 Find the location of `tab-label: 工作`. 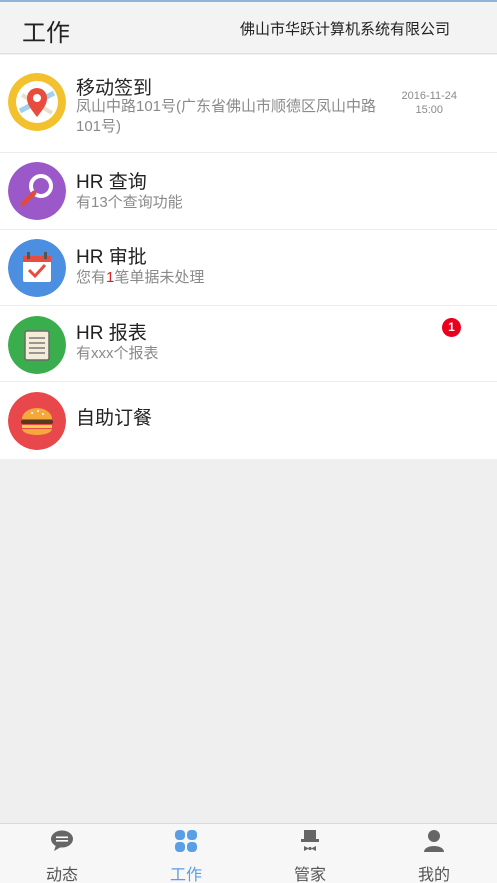

tab-label: 工作 is located at coordinates (185, 875).